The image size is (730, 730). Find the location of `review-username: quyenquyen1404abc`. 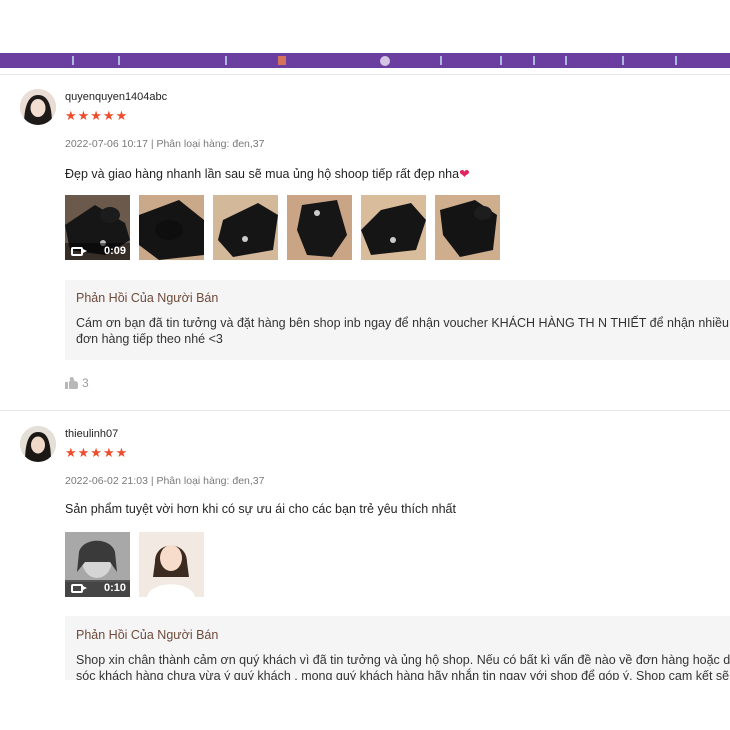

review-username: quyenquyen1404abc is located at coordinates (116, 97).